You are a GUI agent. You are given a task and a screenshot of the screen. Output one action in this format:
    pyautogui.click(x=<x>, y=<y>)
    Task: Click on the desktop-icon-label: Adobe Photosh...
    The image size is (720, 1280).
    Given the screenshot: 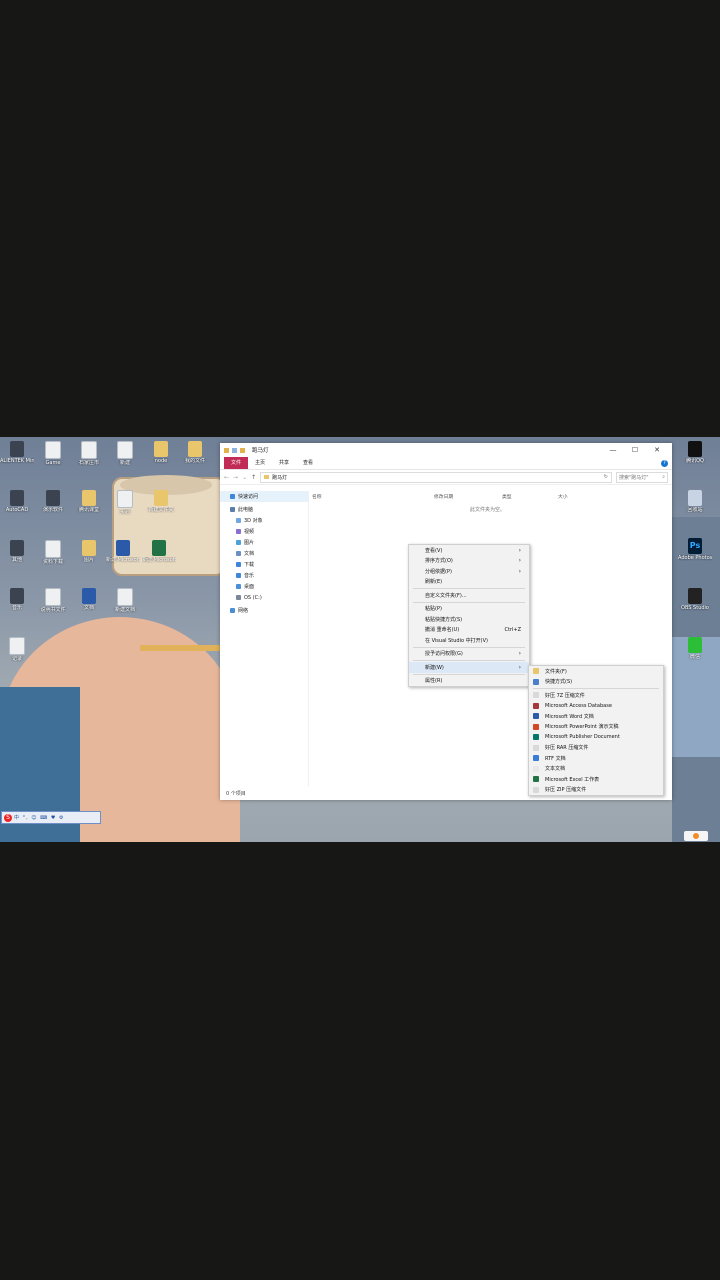 What is the action you would take?
    pyautogui.click(x=695, y=558)
    